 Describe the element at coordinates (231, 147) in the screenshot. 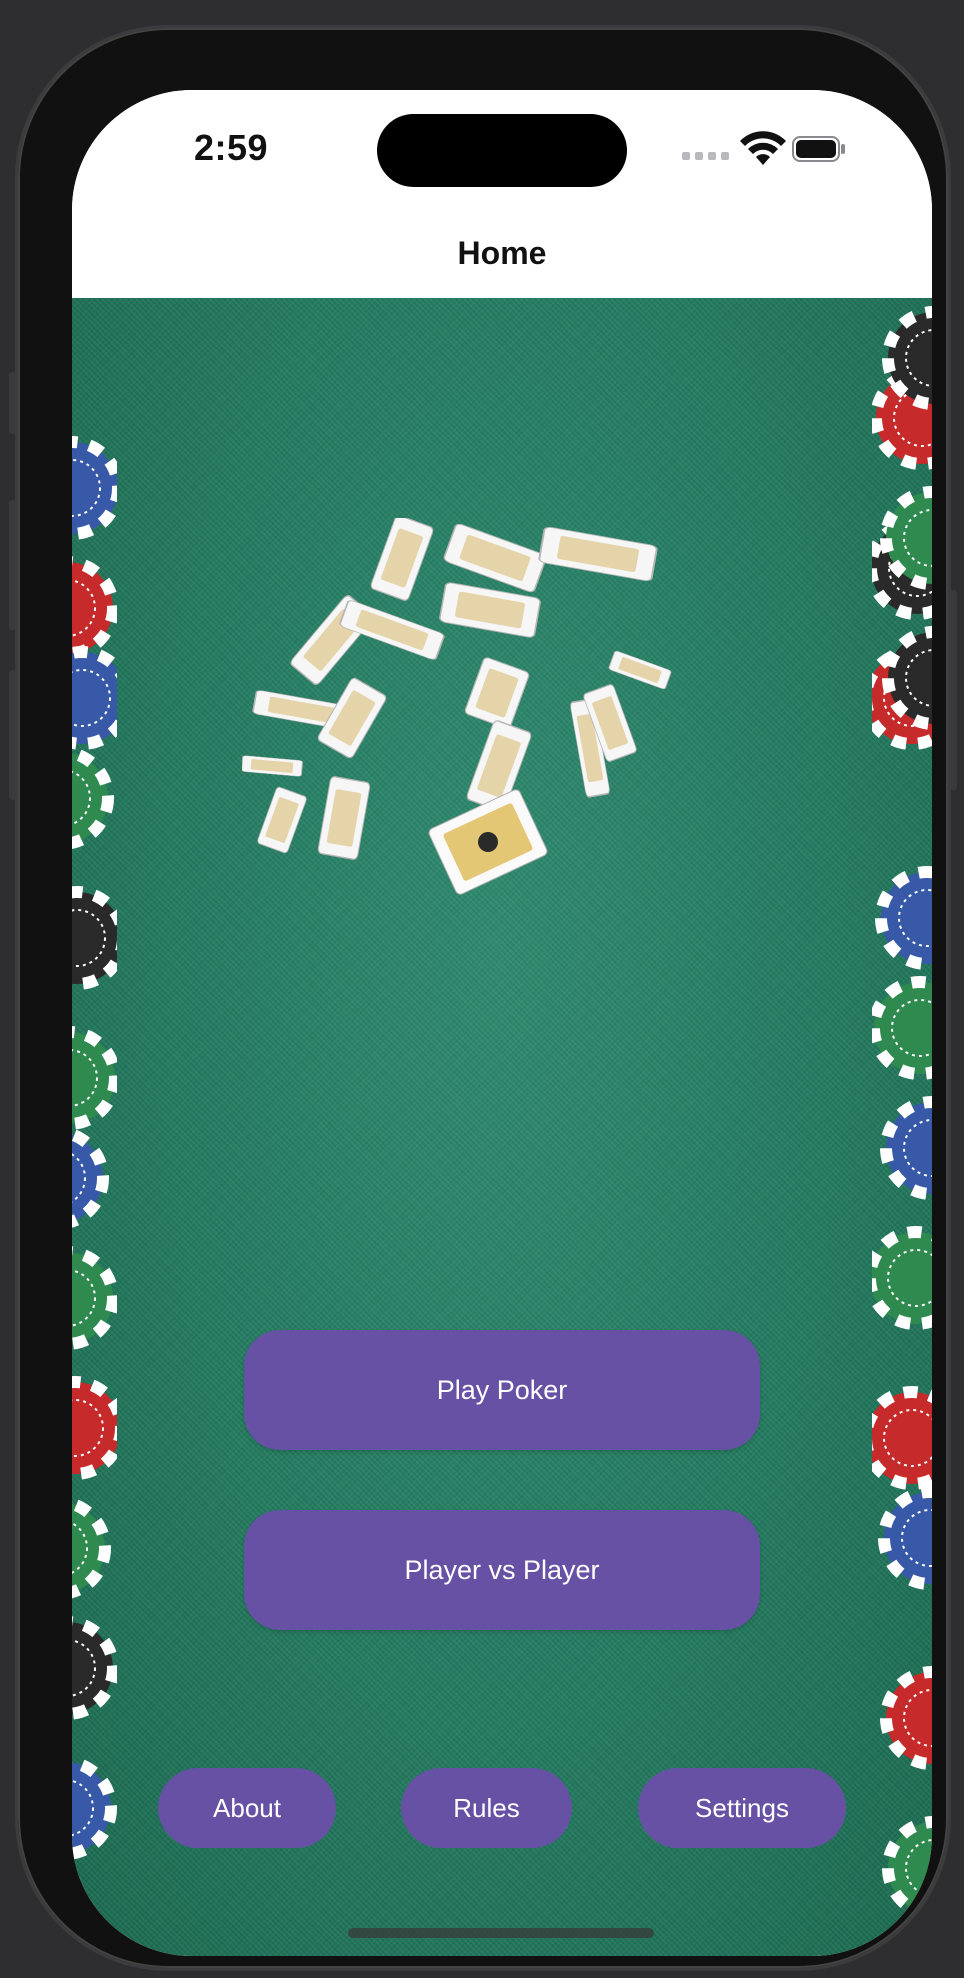

I see `status-time: 2:59` at that location.